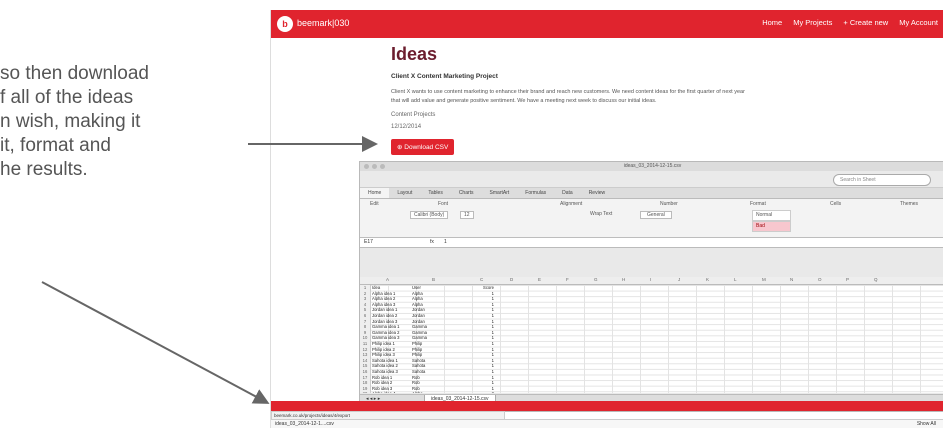 The width and height of the screenshot is (943, 428). I want to click on close-window-button, so click(366, 166).